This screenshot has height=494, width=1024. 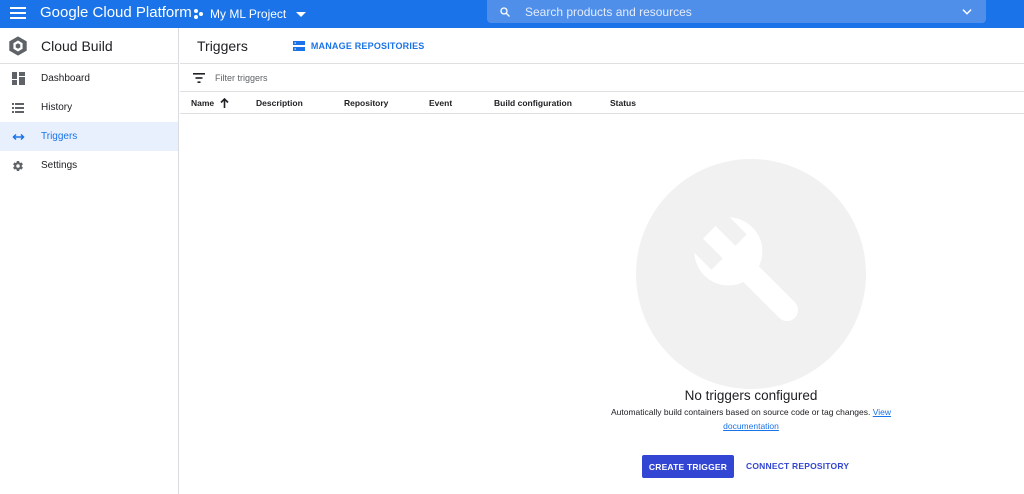 I want to click on column-header-build-configuration: Build configuration, so click(x=533, y=103).